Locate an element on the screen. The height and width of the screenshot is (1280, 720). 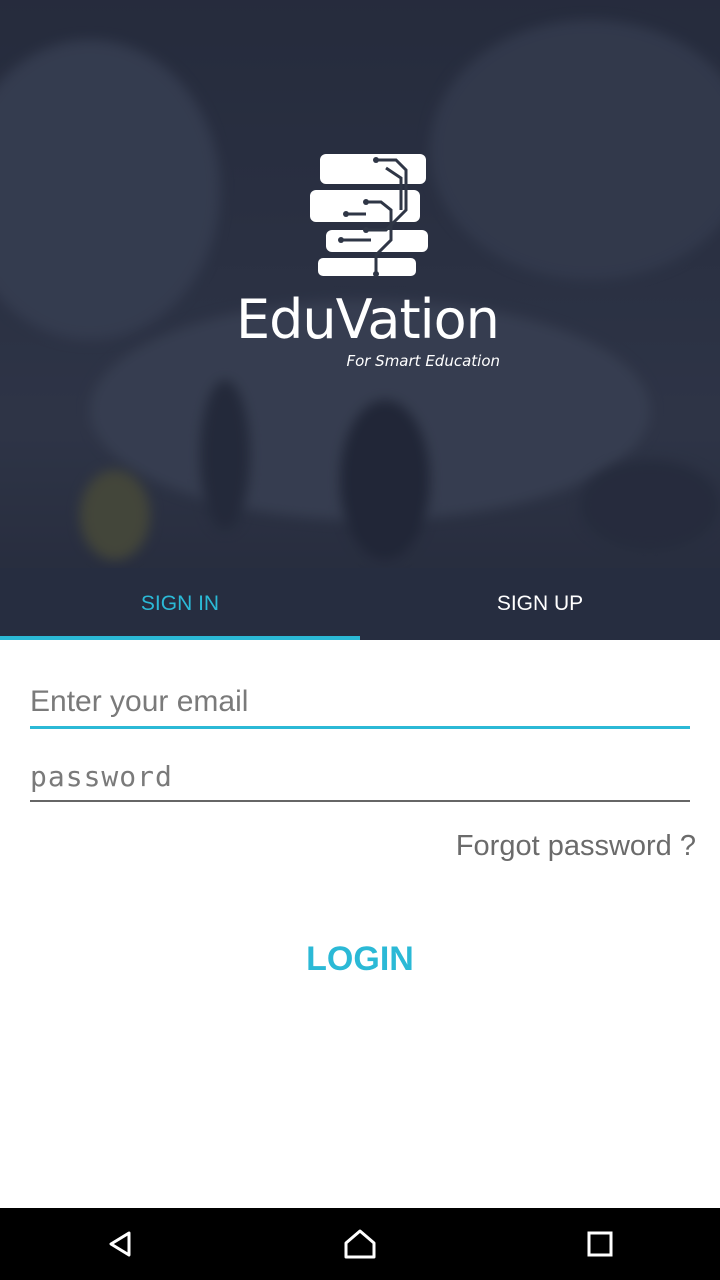
forgot-password-link: Forgot password ? is located at coordinates (576, 846).